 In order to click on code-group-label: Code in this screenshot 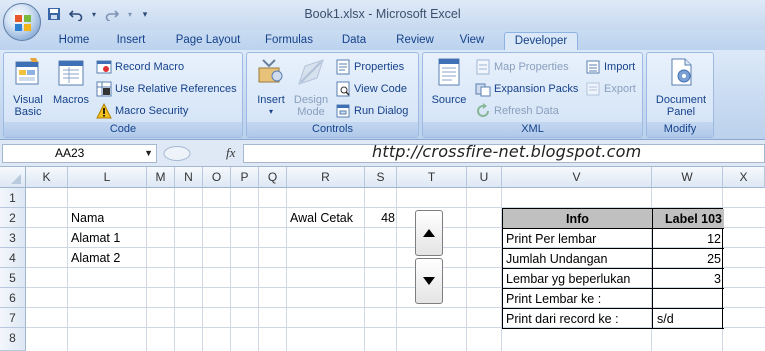, I will do `click(123, 129)`.